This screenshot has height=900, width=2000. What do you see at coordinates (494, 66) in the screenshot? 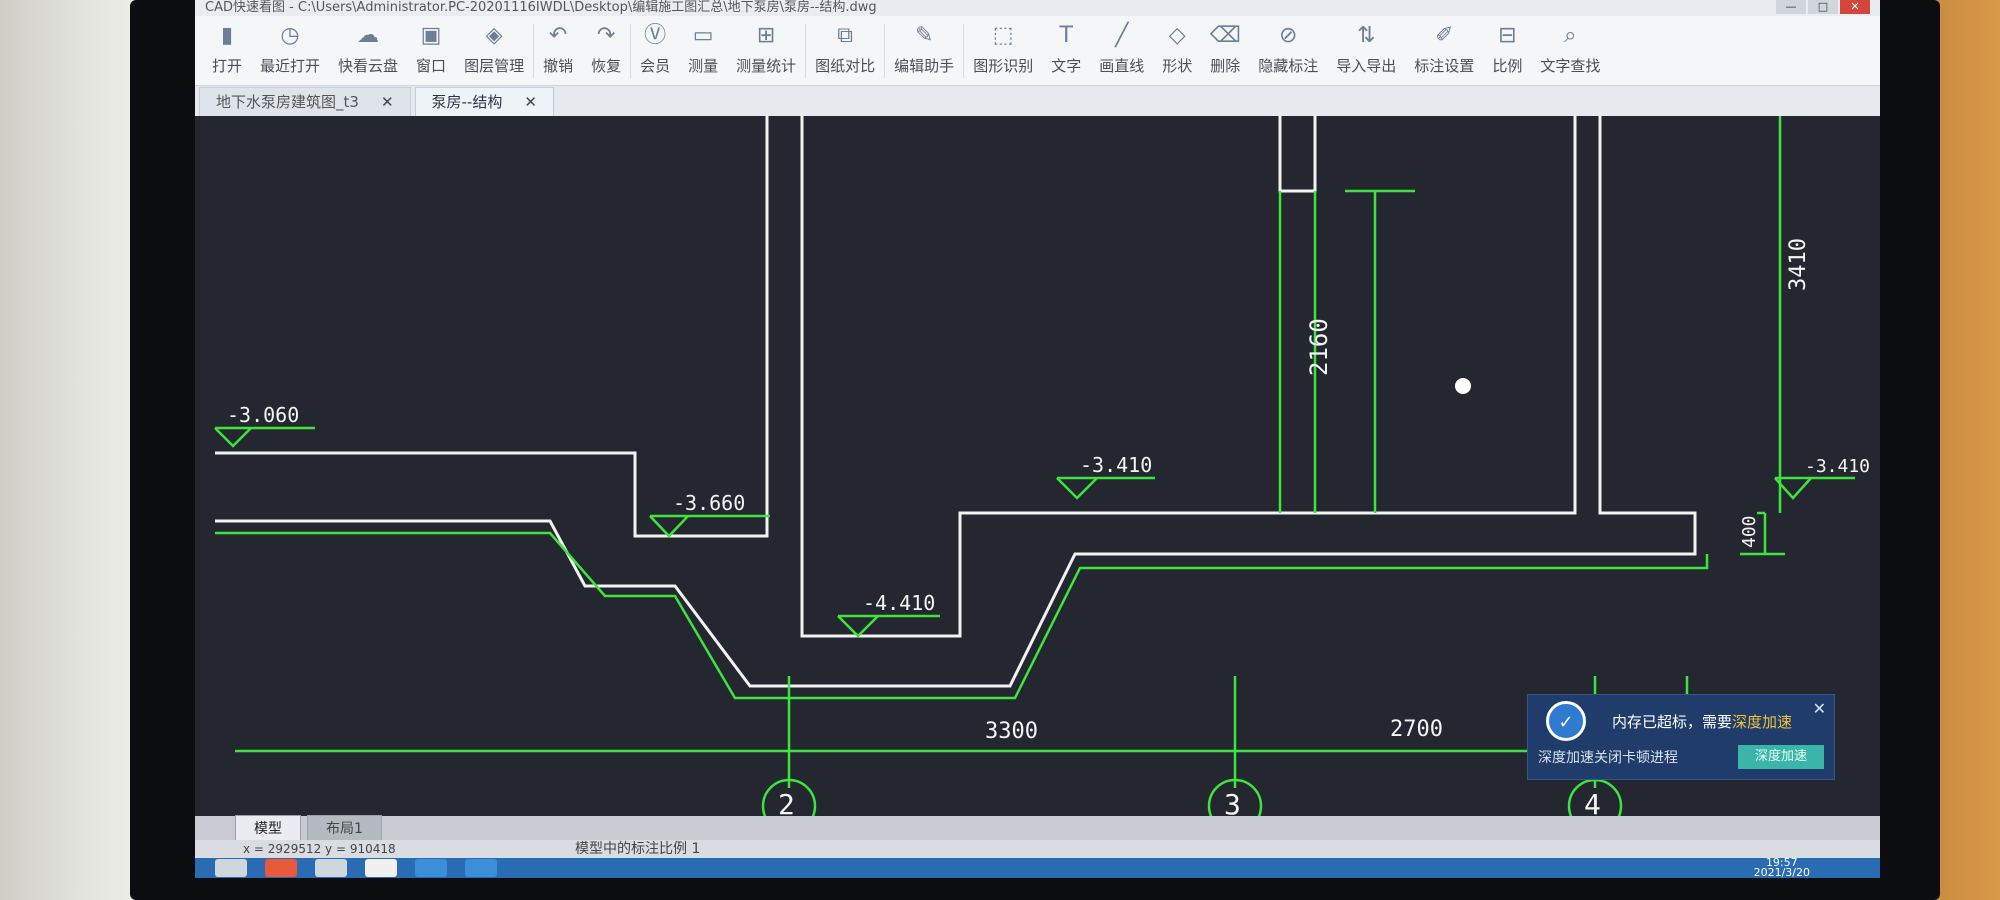
I see `toolbar-label: 图层管理` at bounding box center [494, 66].